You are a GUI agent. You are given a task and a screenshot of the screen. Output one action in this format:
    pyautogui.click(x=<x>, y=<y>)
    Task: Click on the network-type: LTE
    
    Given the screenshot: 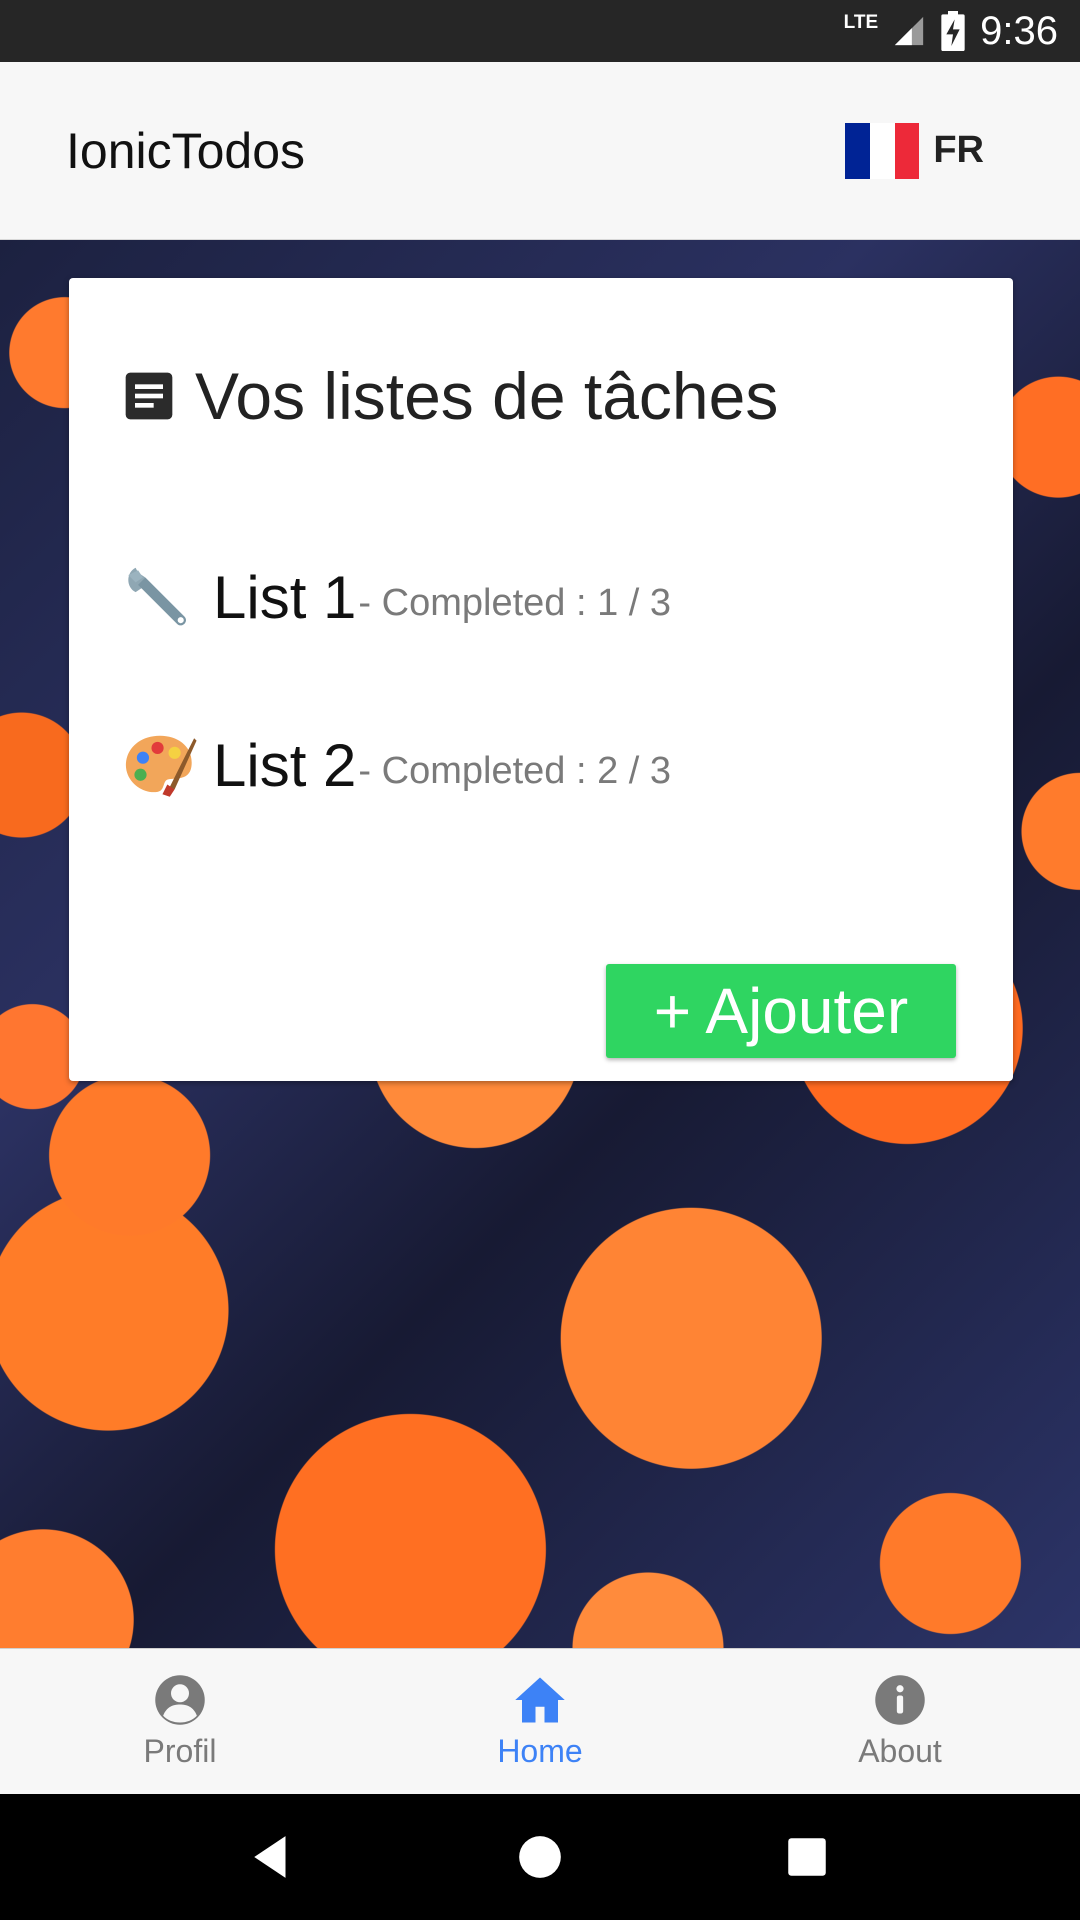 What is the action you would take?
    pyautogui.click(x=861, y=22)
    